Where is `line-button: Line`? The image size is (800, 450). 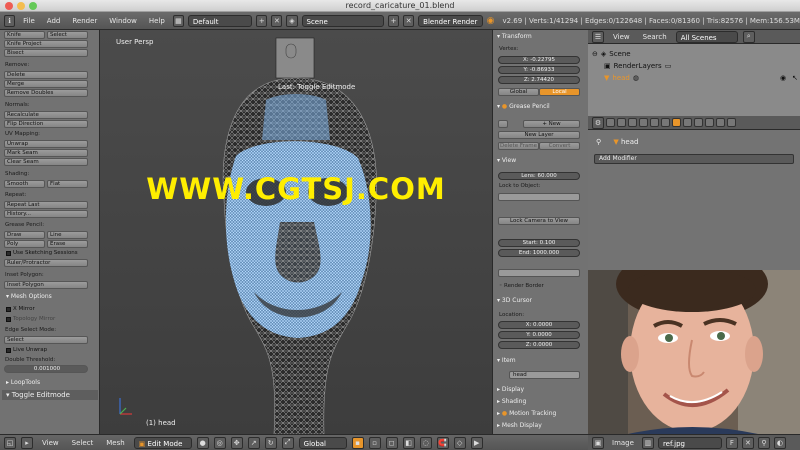 line-button: Line is located at coordinates (67, 235).